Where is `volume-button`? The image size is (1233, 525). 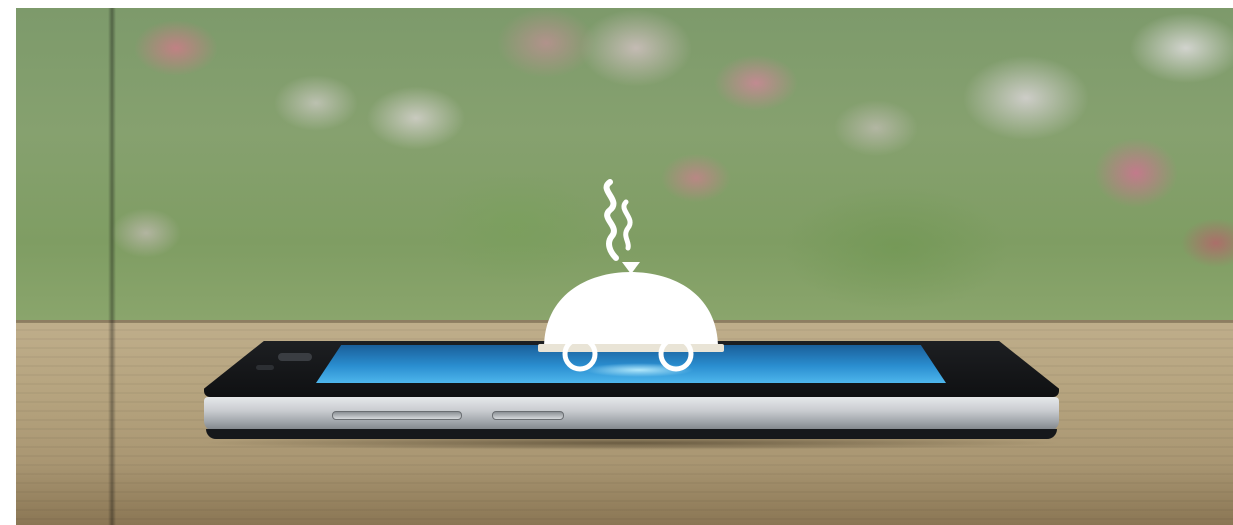
volume-button is located at coordinates (397, 415).